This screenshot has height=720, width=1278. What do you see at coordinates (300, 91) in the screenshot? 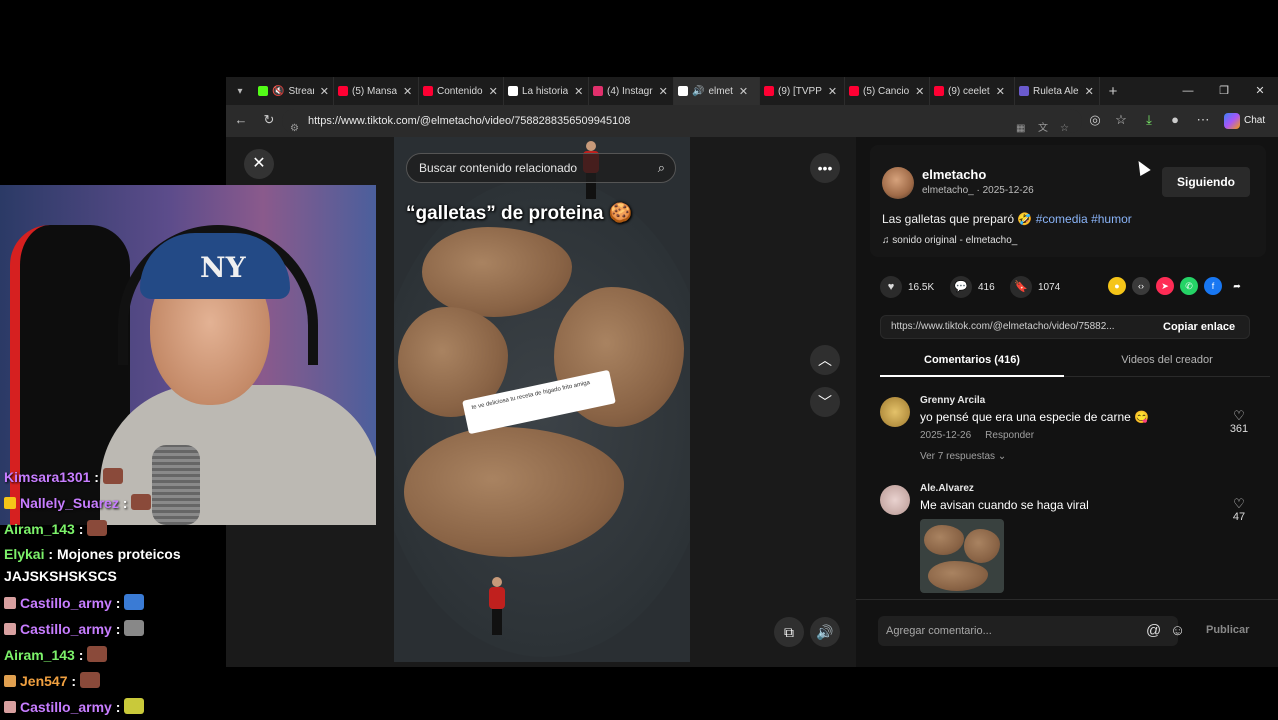
I see `tab-label: Stream` at bounding box center [300, 91].